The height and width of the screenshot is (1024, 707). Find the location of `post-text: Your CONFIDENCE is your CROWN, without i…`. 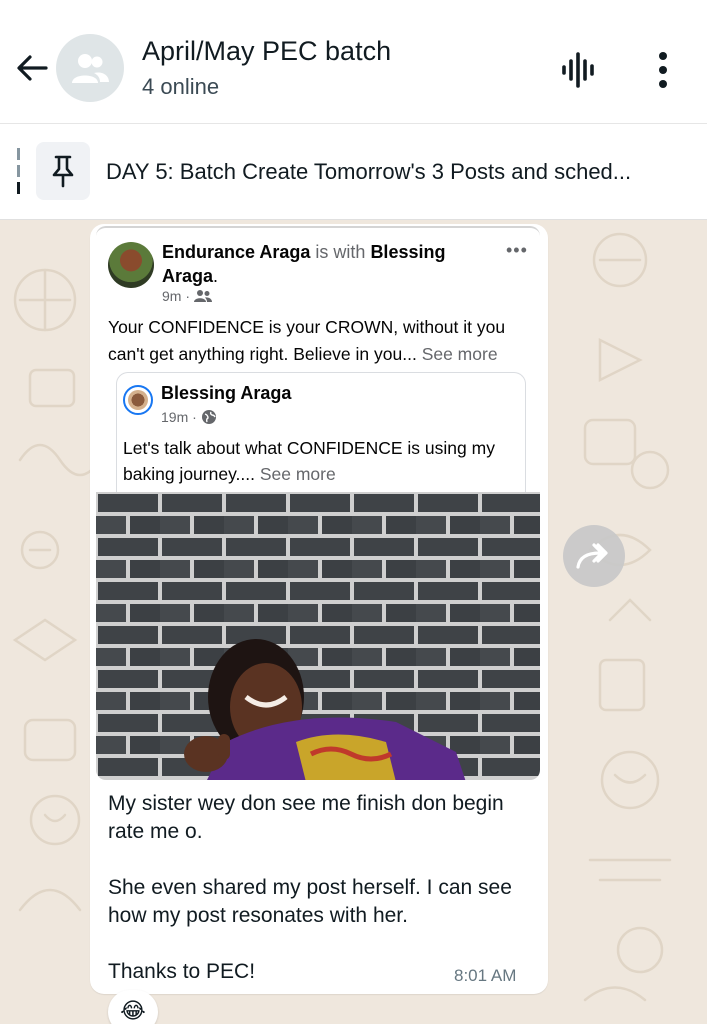

post-text: Your CONFIDENCE is your CROWN, without i… is located at coordinates (318, 341).